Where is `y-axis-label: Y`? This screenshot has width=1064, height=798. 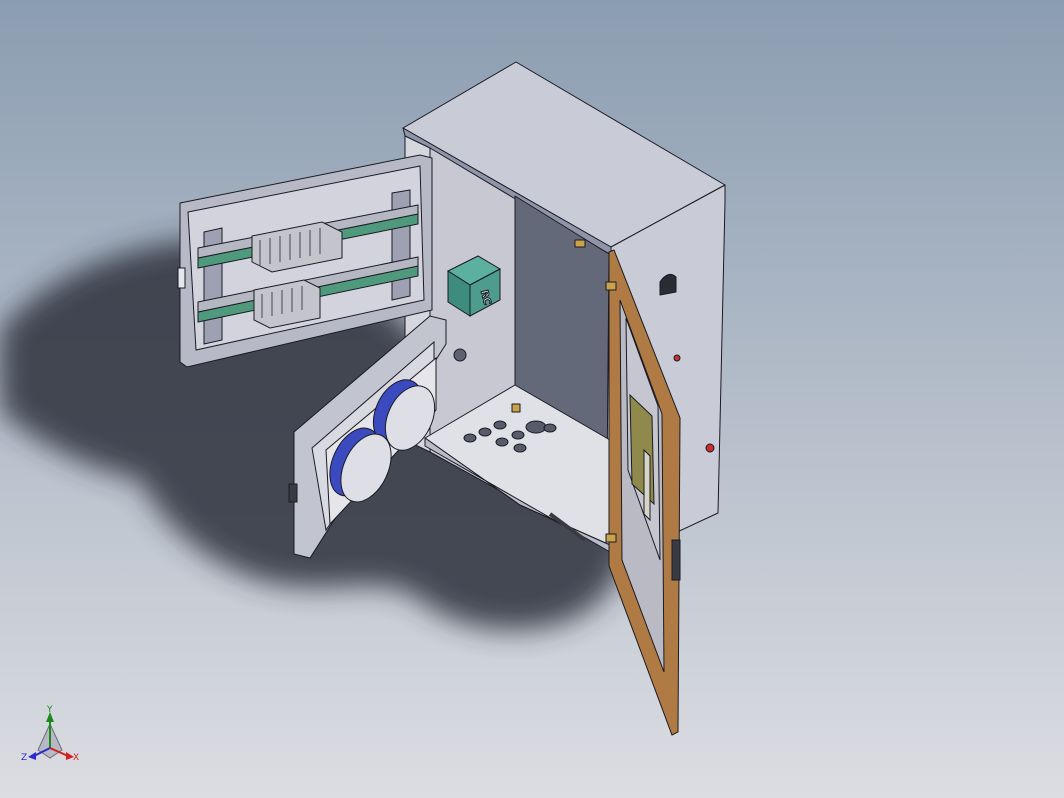
y-axis-label: Y is located at coordinates (49, 710).